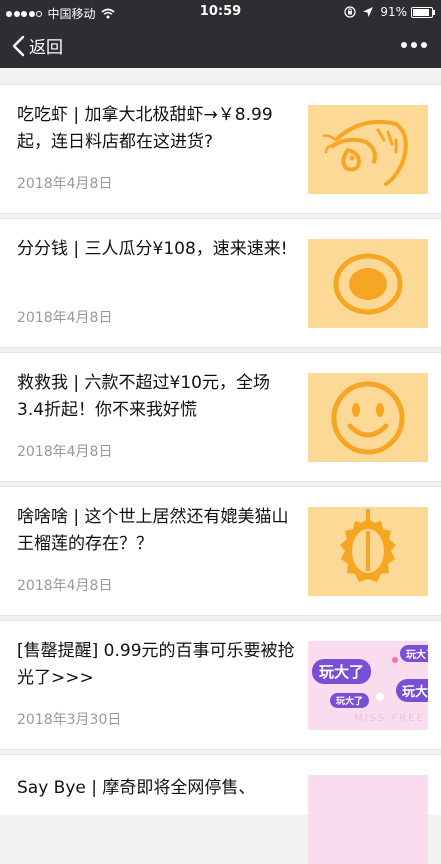 This screenshot has height=864, width=441. What do you see at coordinates (46, 48) in the screenshot?
I see `back-label: 返回` at bounding box center [46, 48].